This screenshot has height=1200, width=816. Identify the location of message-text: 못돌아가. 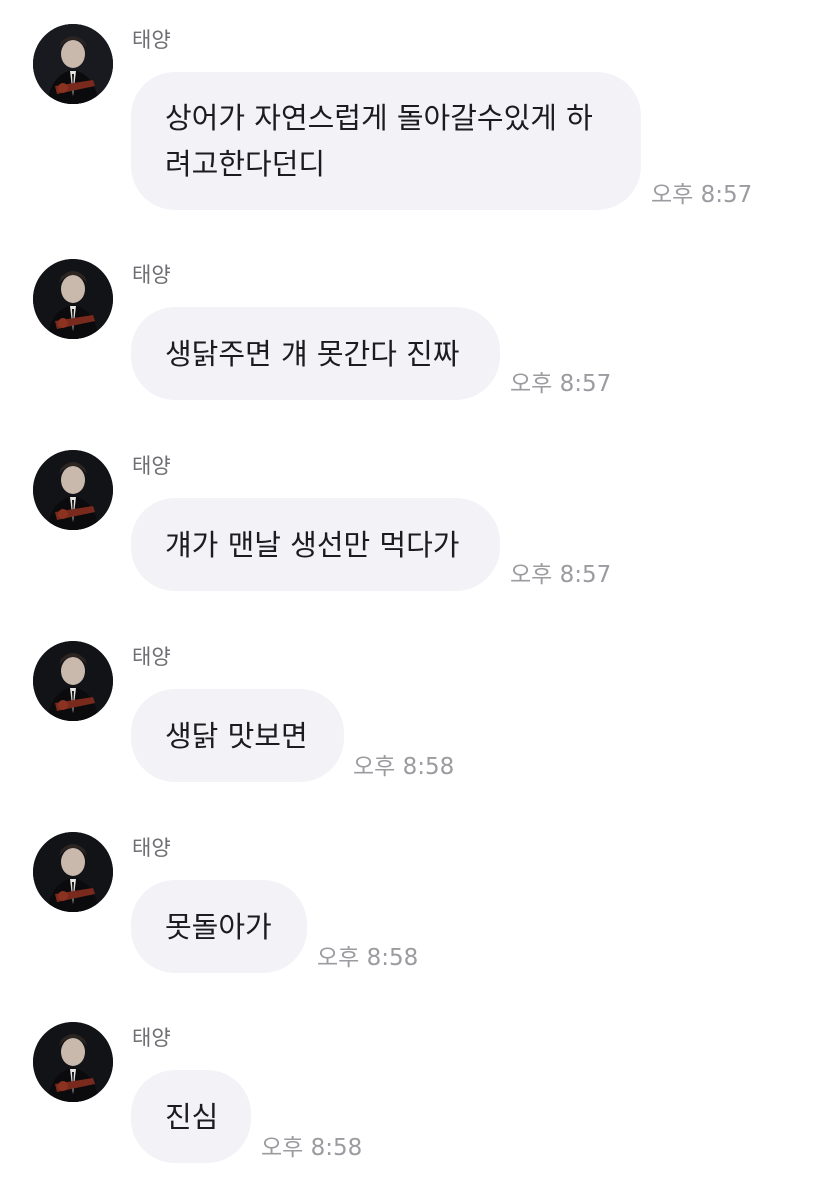
(218, 926).